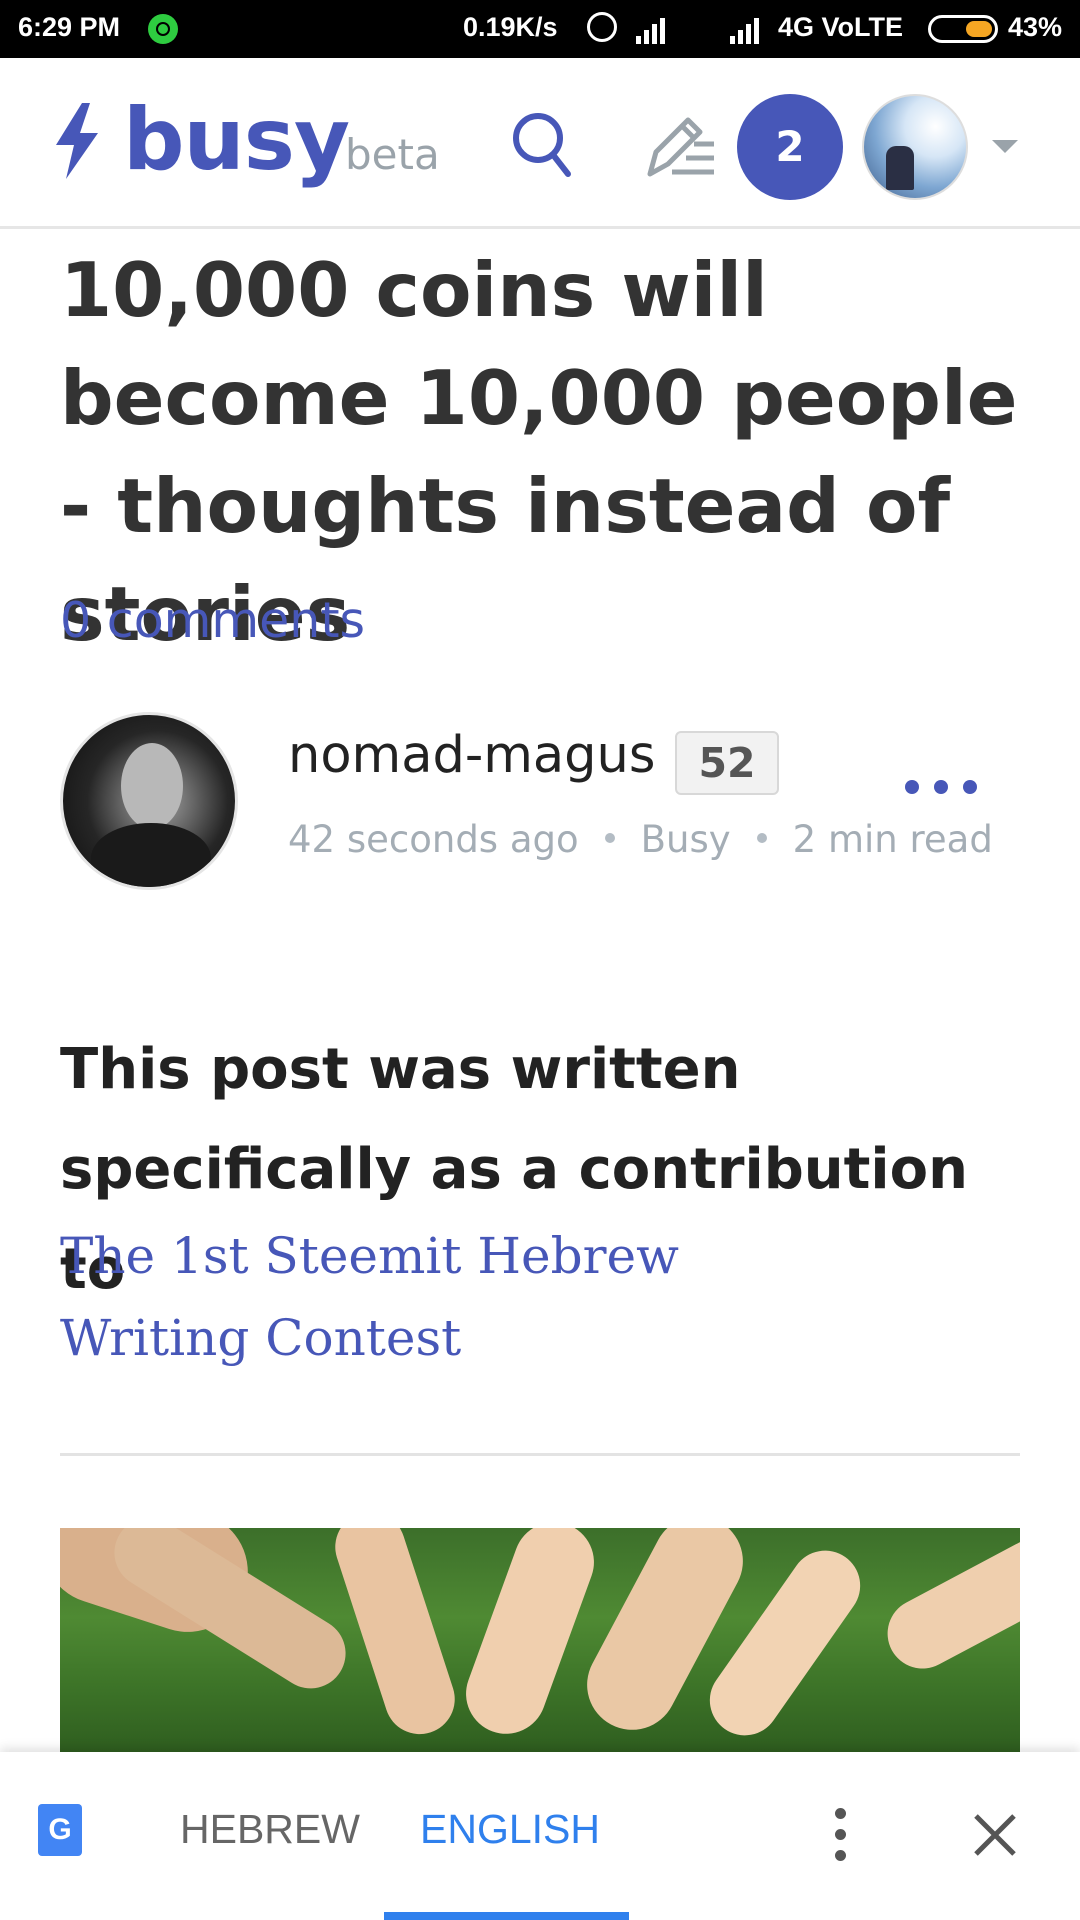  Describe the element at coordinates (433, 839) in the screenshot. I see `post-time: 42 seconds ago` at that location.